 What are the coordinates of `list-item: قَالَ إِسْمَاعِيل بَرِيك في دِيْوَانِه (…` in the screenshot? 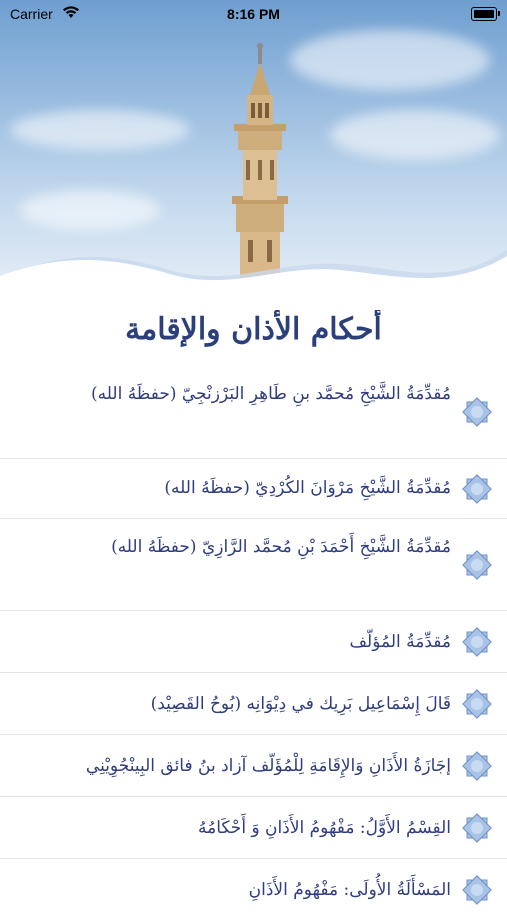 It's located at (253, 704).